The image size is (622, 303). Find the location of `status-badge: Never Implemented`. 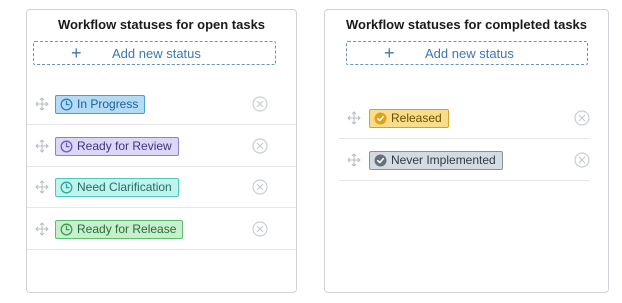

status-badge: Never Implemented is located at coordinates (436, 160).